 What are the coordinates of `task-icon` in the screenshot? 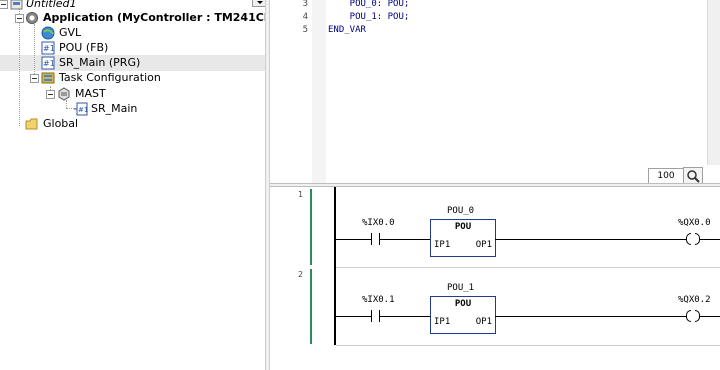 It's located at (64, 94).